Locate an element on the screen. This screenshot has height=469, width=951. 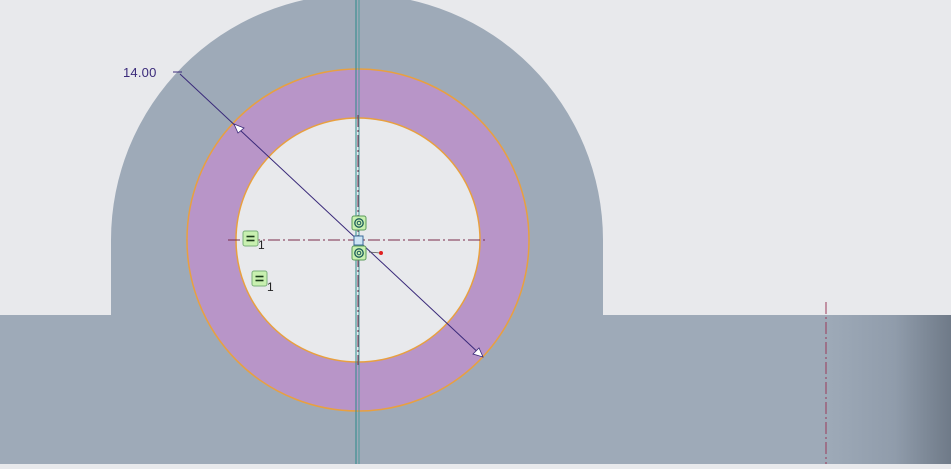
equal-constraint-label-2: 1 is located at coordinates (270, 287).